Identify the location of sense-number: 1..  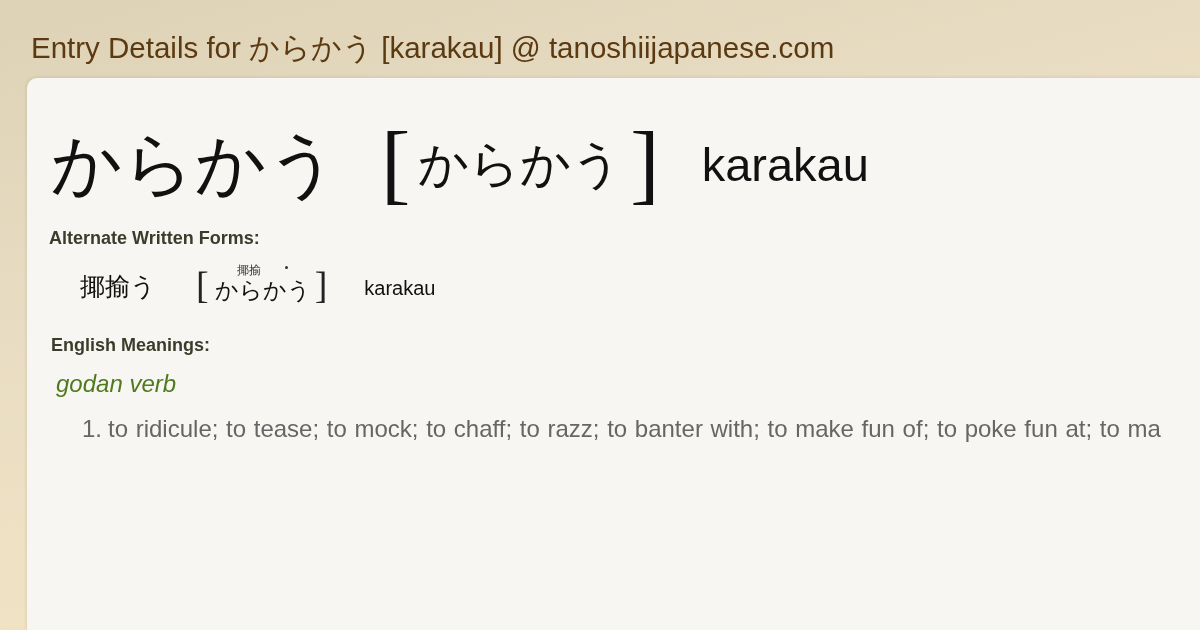
(92, 428).